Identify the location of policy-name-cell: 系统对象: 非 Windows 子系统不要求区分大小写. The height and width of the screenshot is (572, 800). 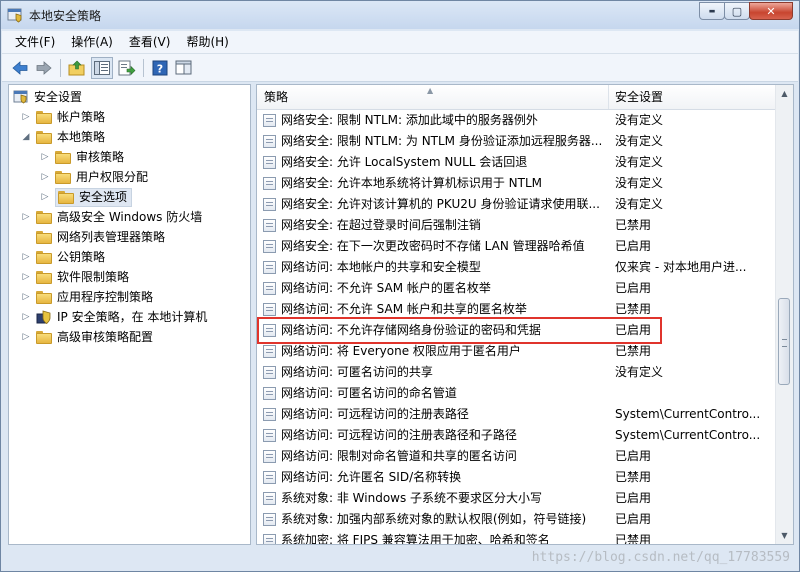
(412, 498).